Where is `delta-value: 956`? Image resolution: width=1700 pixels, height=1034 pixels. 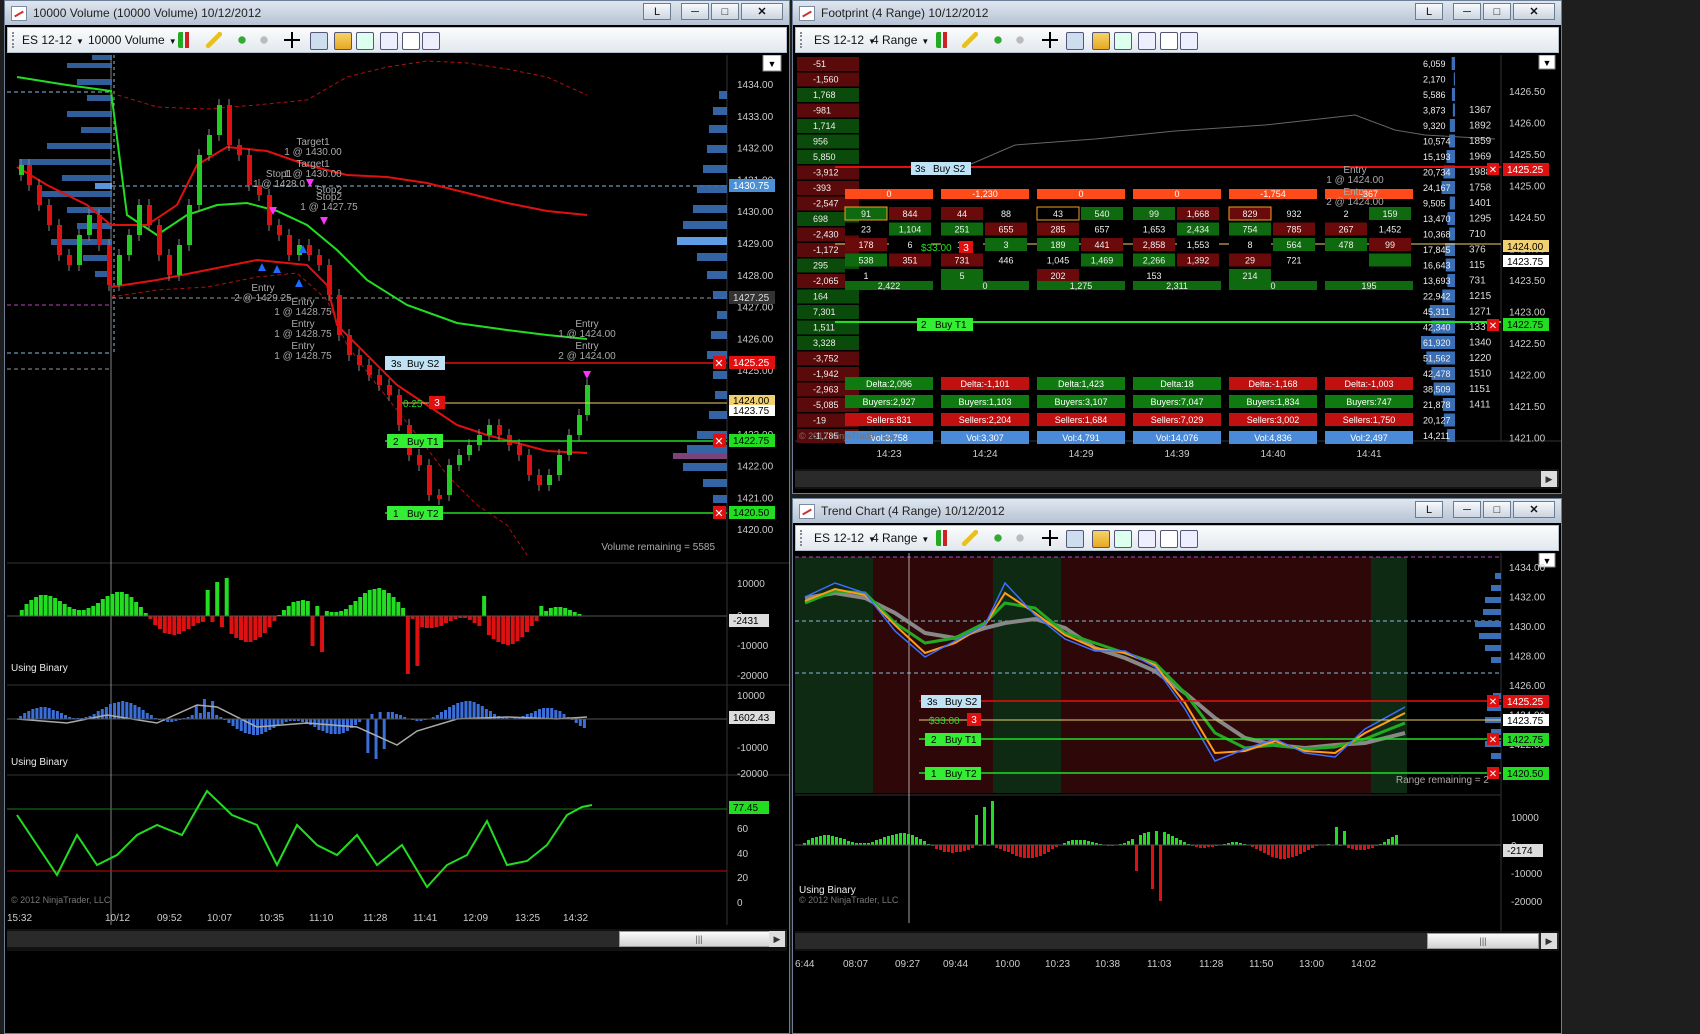 delta-value: 956 is located at coordinates (820, 142).